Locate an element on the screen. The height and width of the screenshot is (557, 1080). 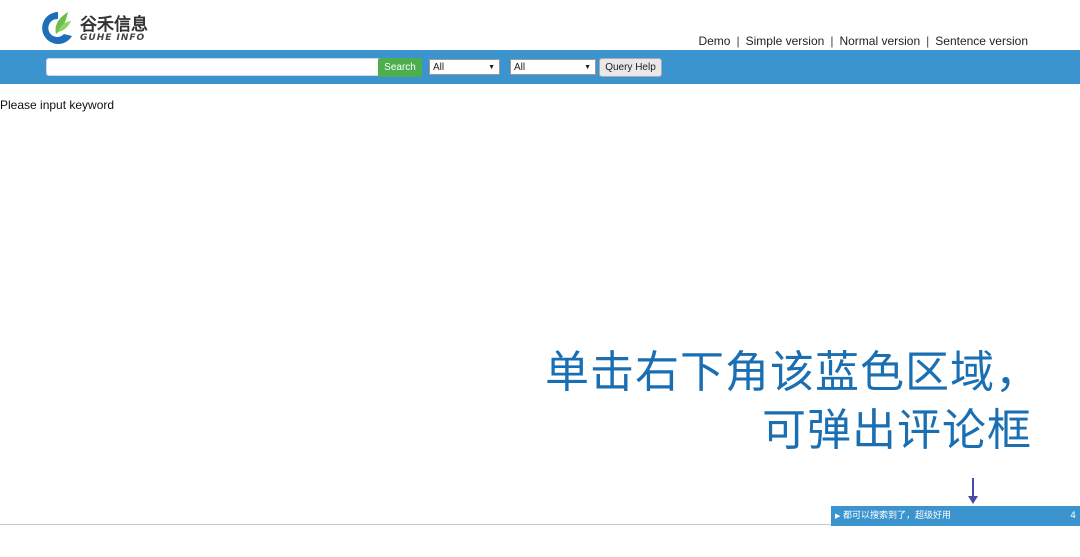
filter-select-1-value: All is located at coordinates (439, 67).